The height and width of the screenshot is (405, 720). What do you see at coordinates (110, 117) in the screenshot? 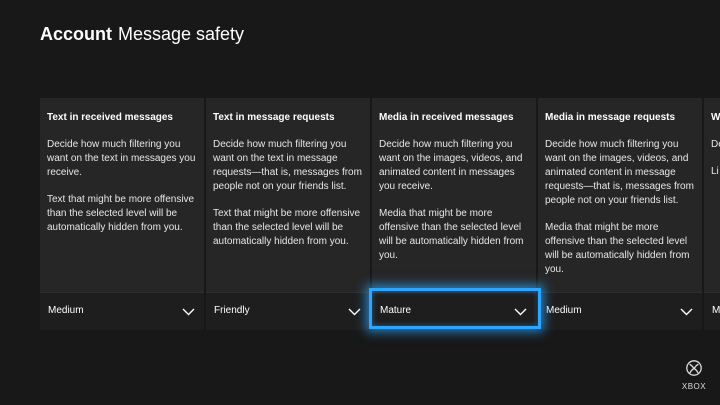
I see `card-title: Text in received messages` at bounding box center [110, 117].